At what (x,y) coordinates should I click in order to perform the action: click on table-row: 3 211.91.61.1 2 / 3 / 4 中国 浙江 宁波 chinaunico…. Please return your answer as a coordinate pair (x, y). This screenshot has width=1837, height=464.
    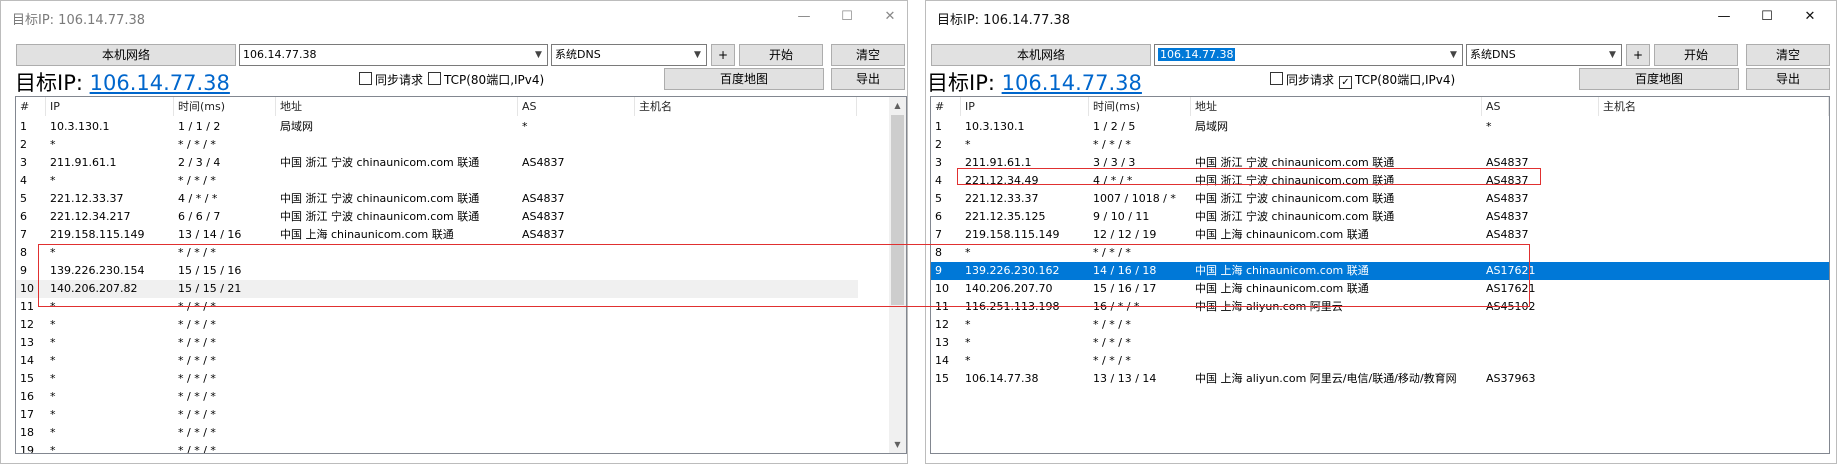
    Looking at the image, I should click on (437, 163).